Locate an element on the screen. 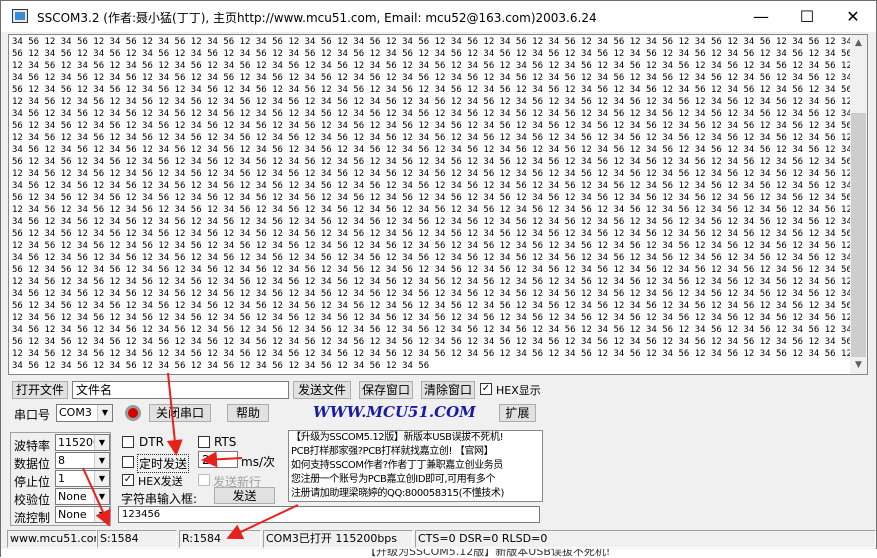  vertical-scrollbar: ▲ ▼ is located at coordinates (858, 204).